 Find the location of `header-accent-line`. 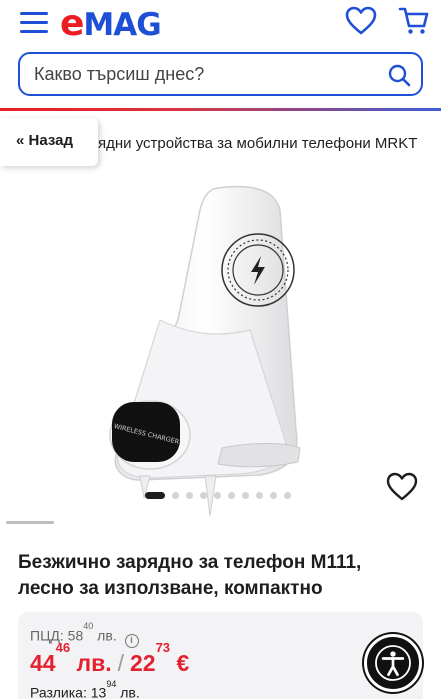

header-accent-line is located at coordinates (220, 109).